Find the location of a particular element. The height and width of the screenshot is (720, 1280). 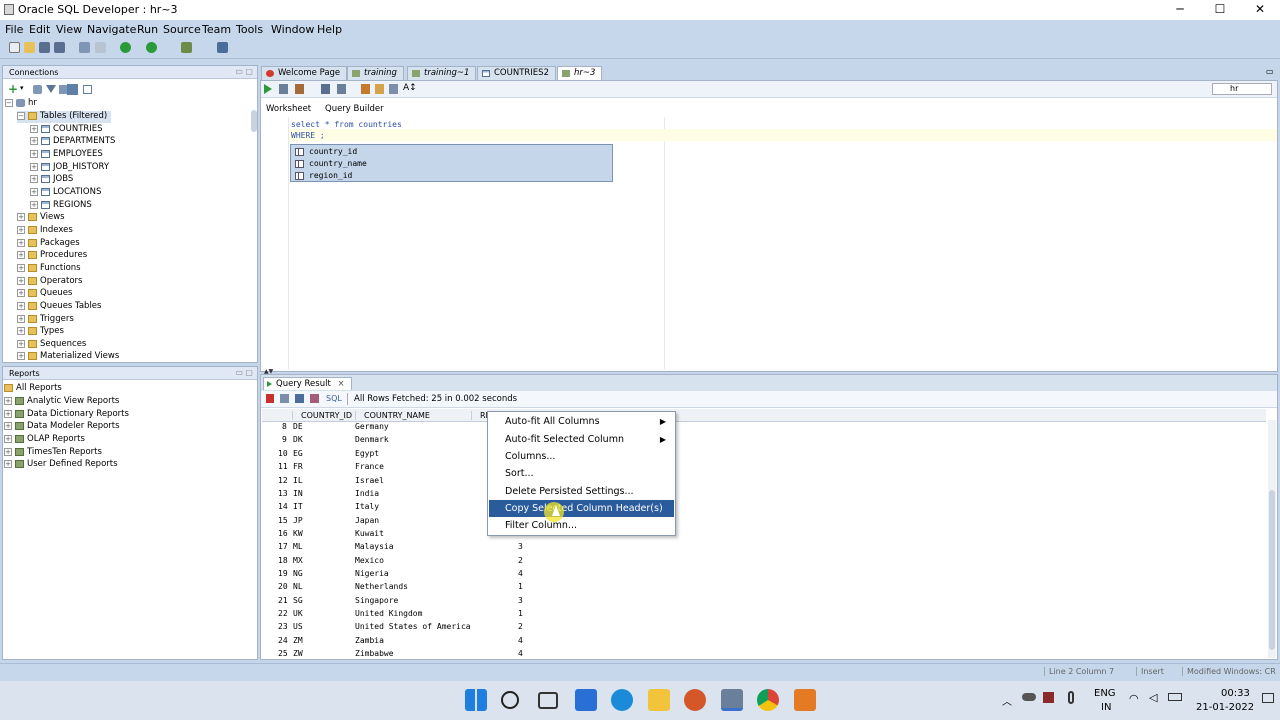

menu-view: View is located at coordinates (69, 29).